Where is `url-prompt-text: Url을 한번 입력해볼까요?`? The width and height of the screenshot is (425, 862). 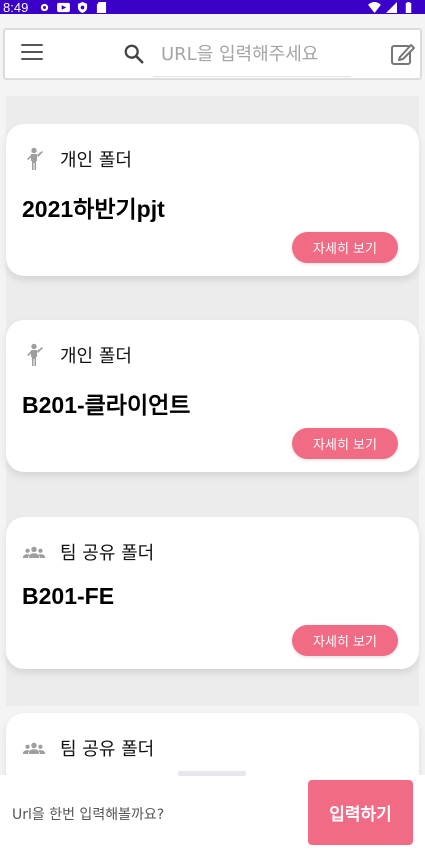 url-prompt-text: Url을 한번 입력해볼까요? is located at coordinates (88, 815).